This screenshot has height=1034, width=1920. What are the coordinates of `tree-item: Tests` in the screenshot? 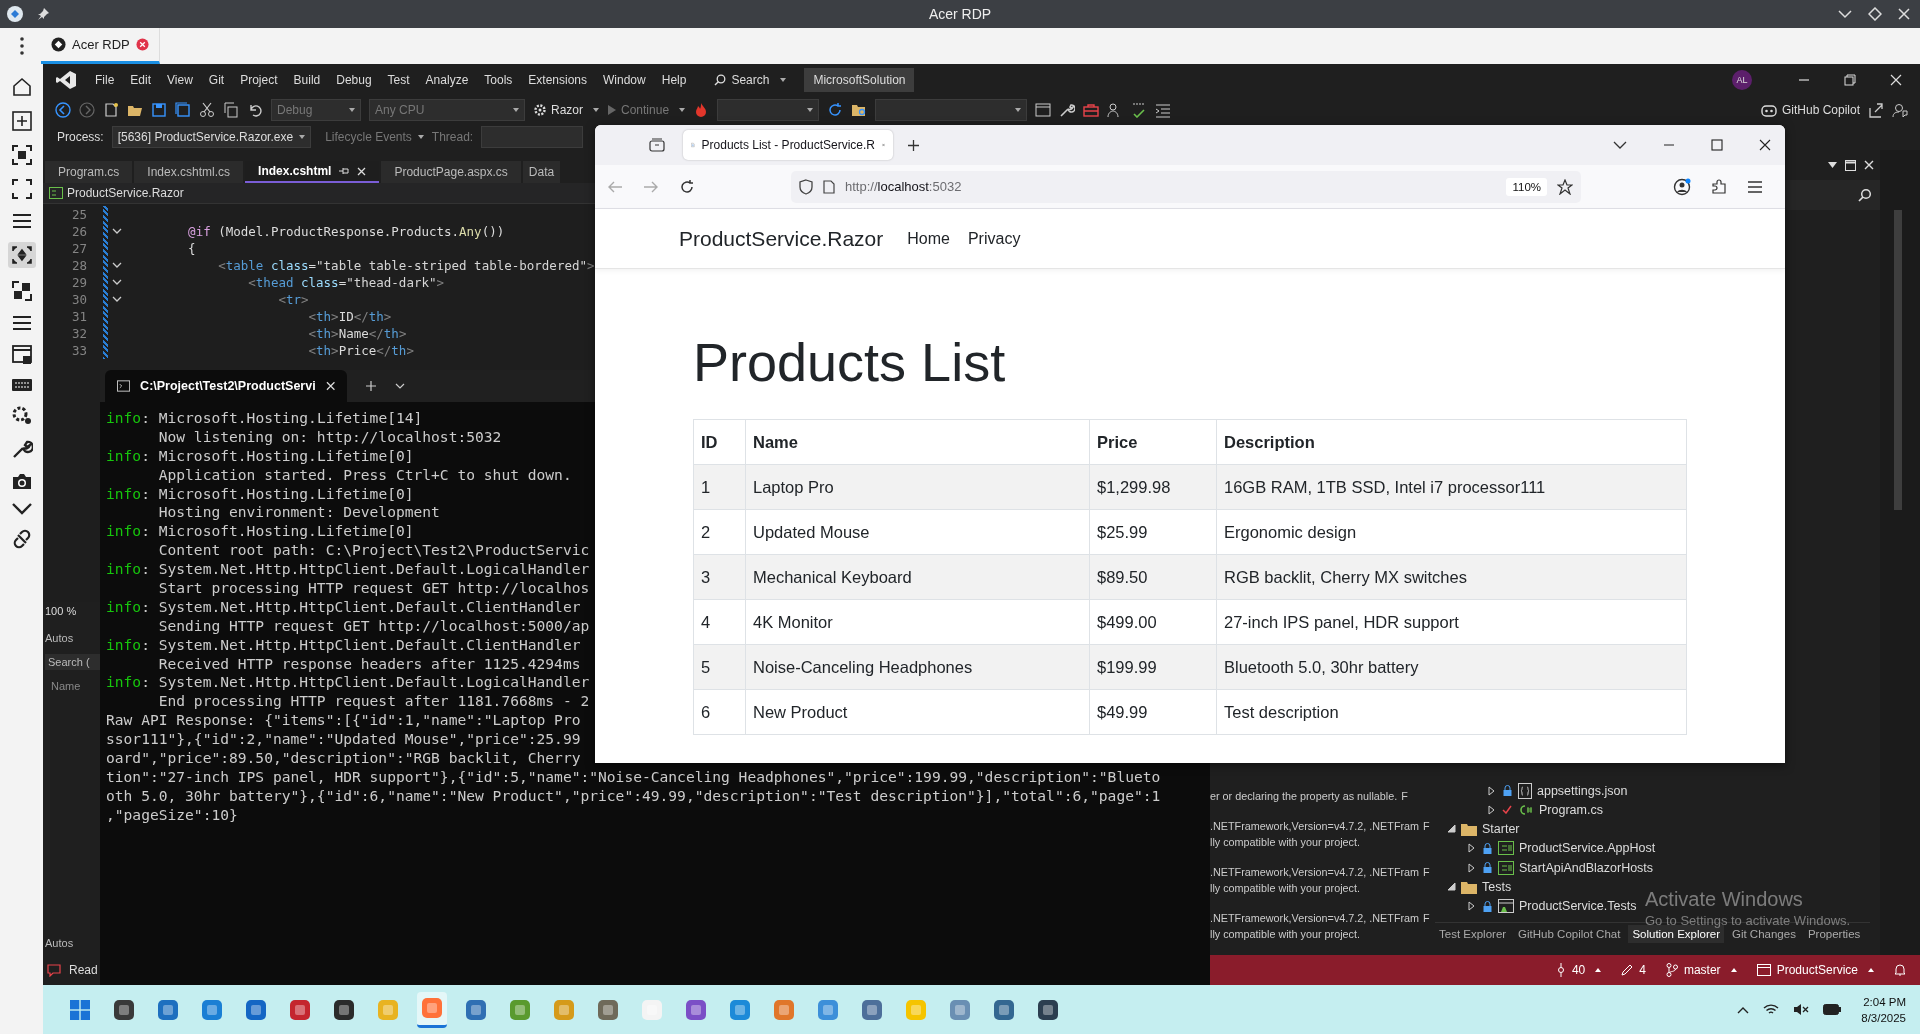 It's located at (1497, 887).